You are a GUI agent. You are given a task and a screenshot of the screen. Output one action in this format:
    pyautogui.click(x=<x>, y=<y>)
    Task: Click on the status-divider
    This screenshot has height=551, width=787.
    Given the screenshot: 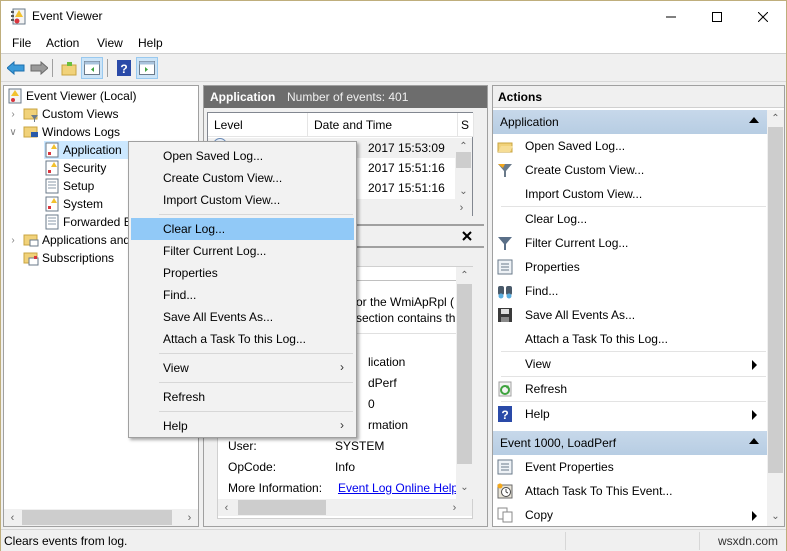 What is the action you would take?
    pyautogui.click(x=565, y=541)
    